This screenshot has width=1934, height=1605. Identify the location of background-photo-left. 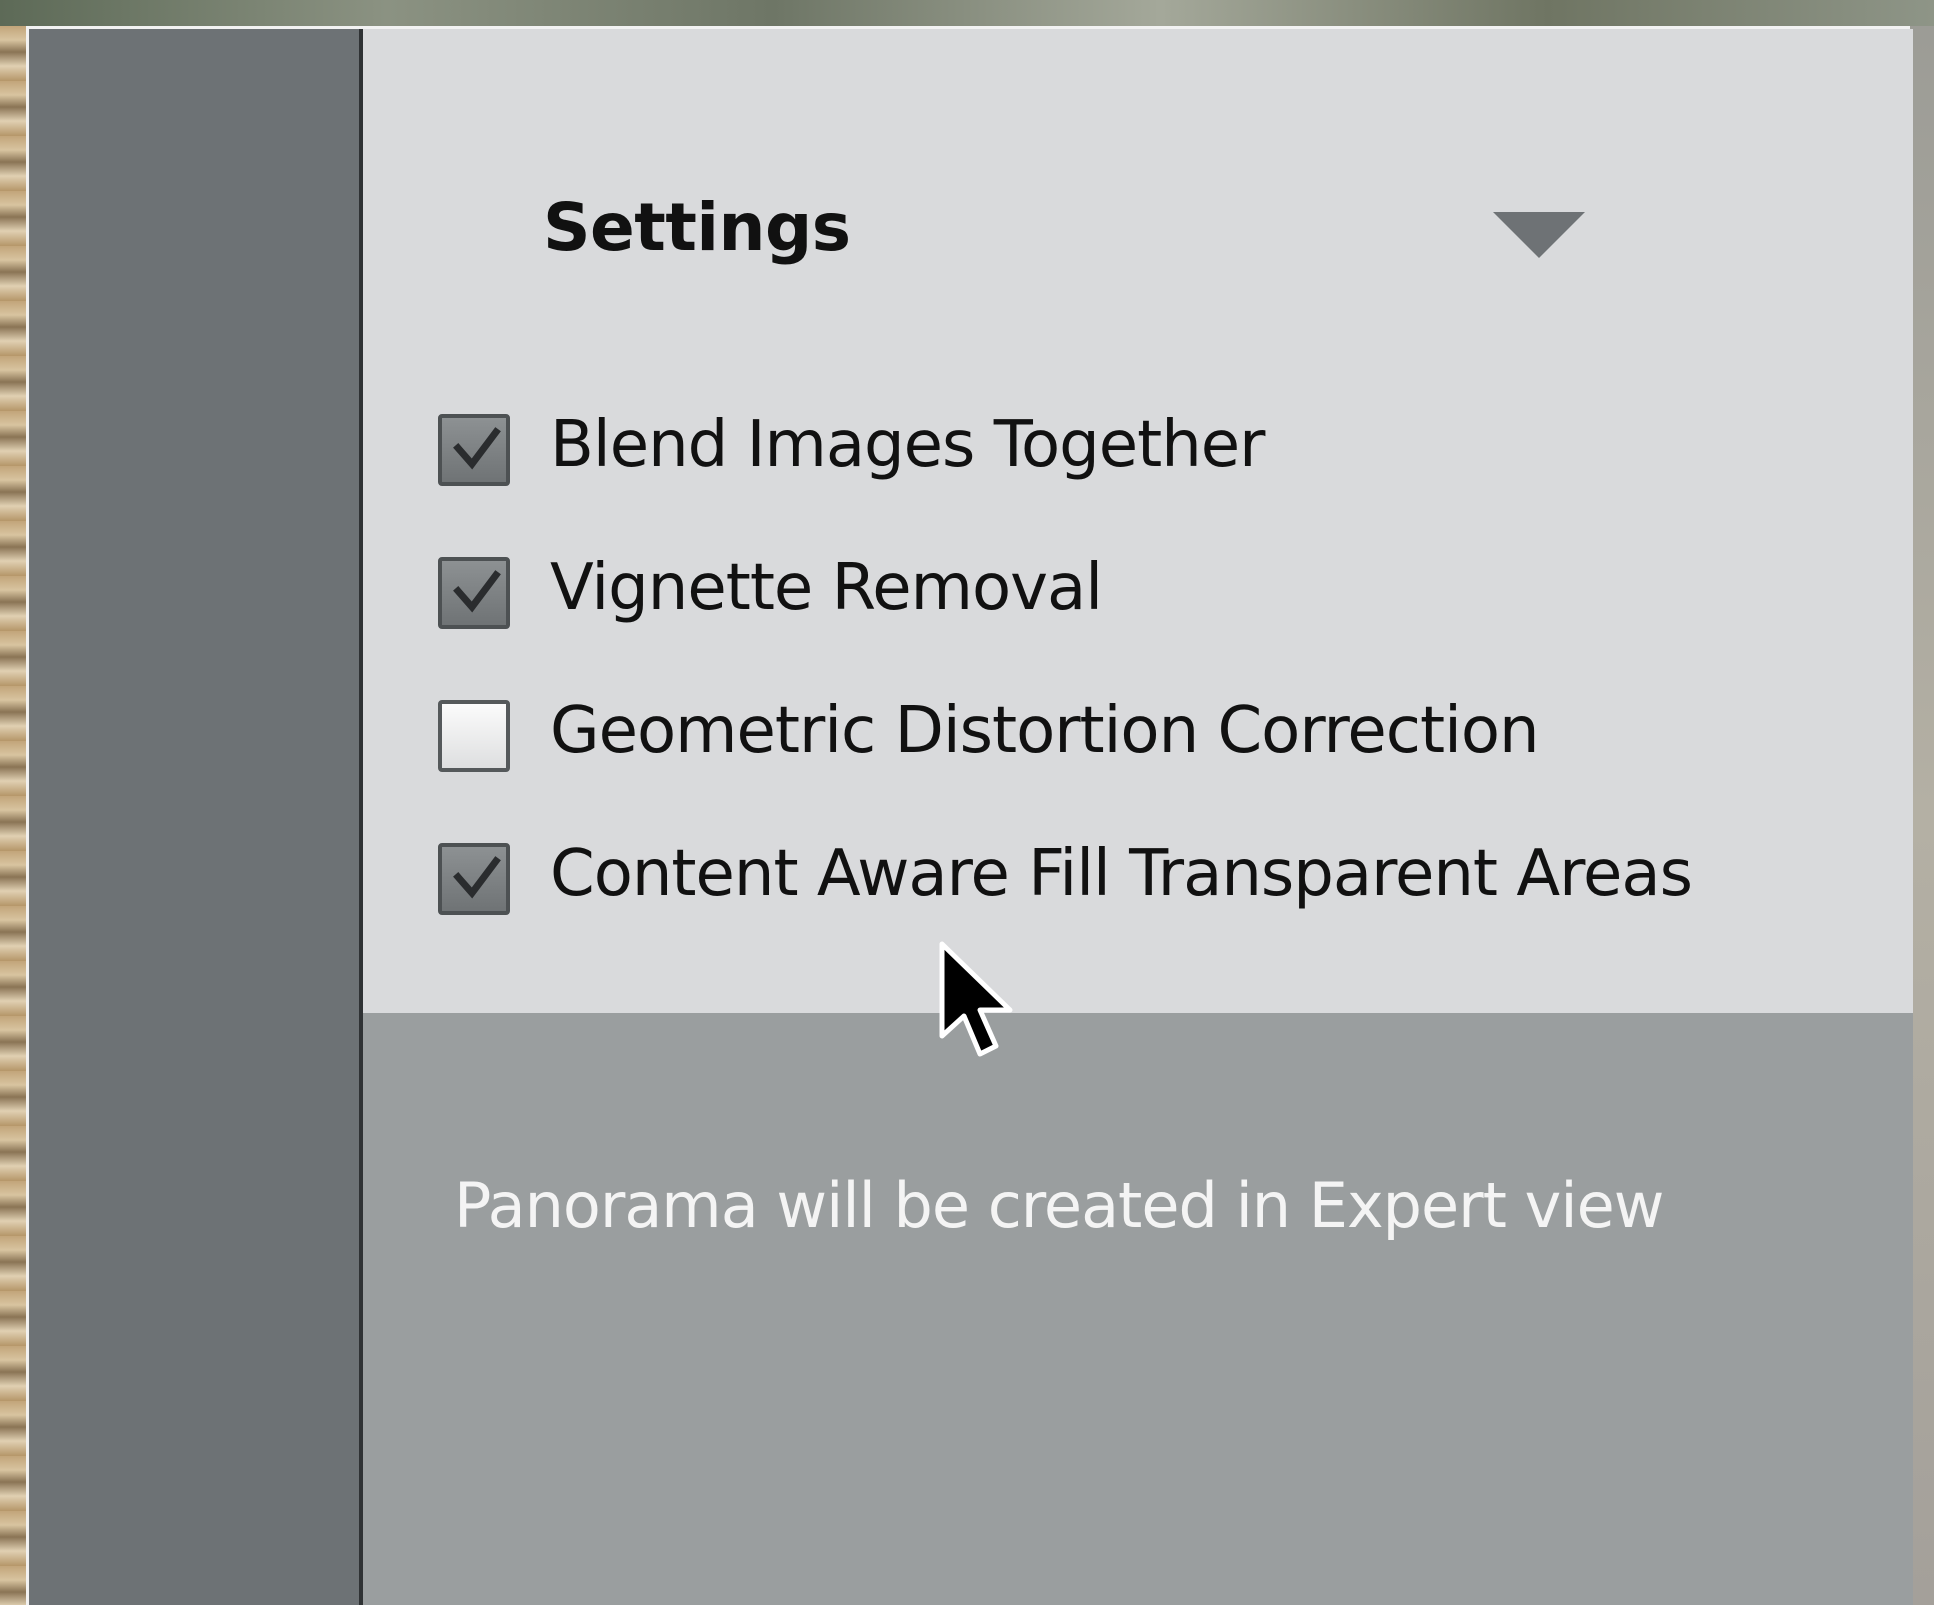
(13, 815).